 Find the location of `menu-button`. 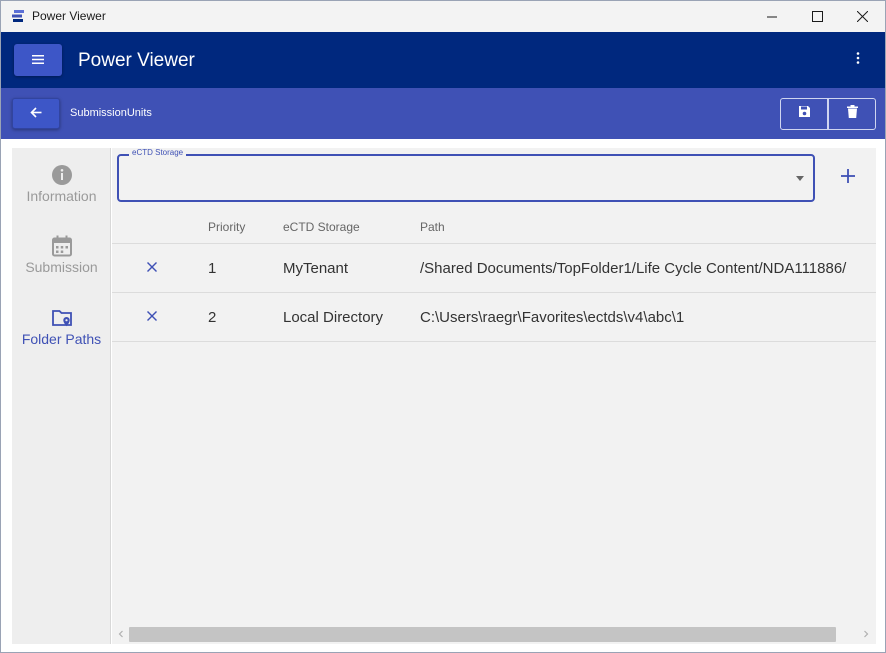

menu-button is located at coordinates (38, 60).